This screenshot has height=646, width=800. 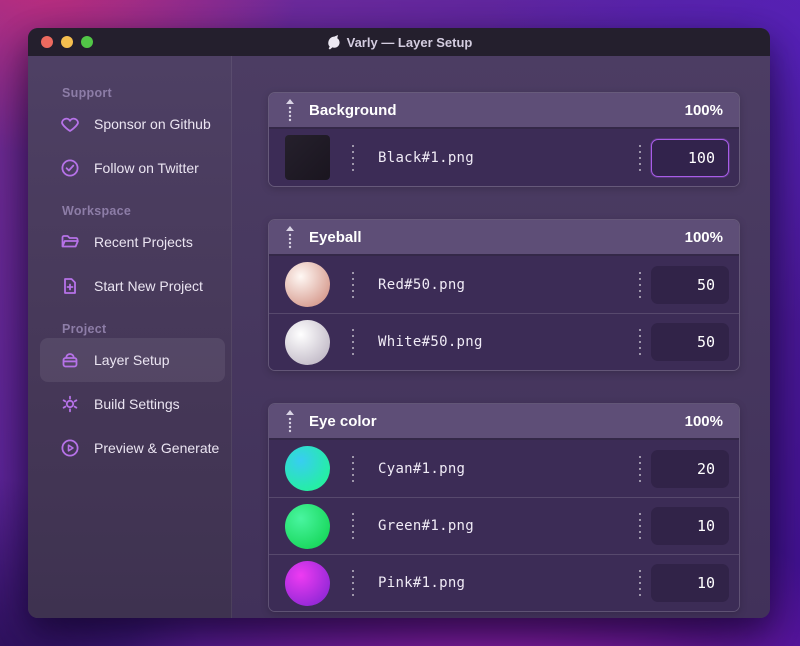 I want to click on title-bar: Varly — Layer Setup, so click(x=399, y=42).